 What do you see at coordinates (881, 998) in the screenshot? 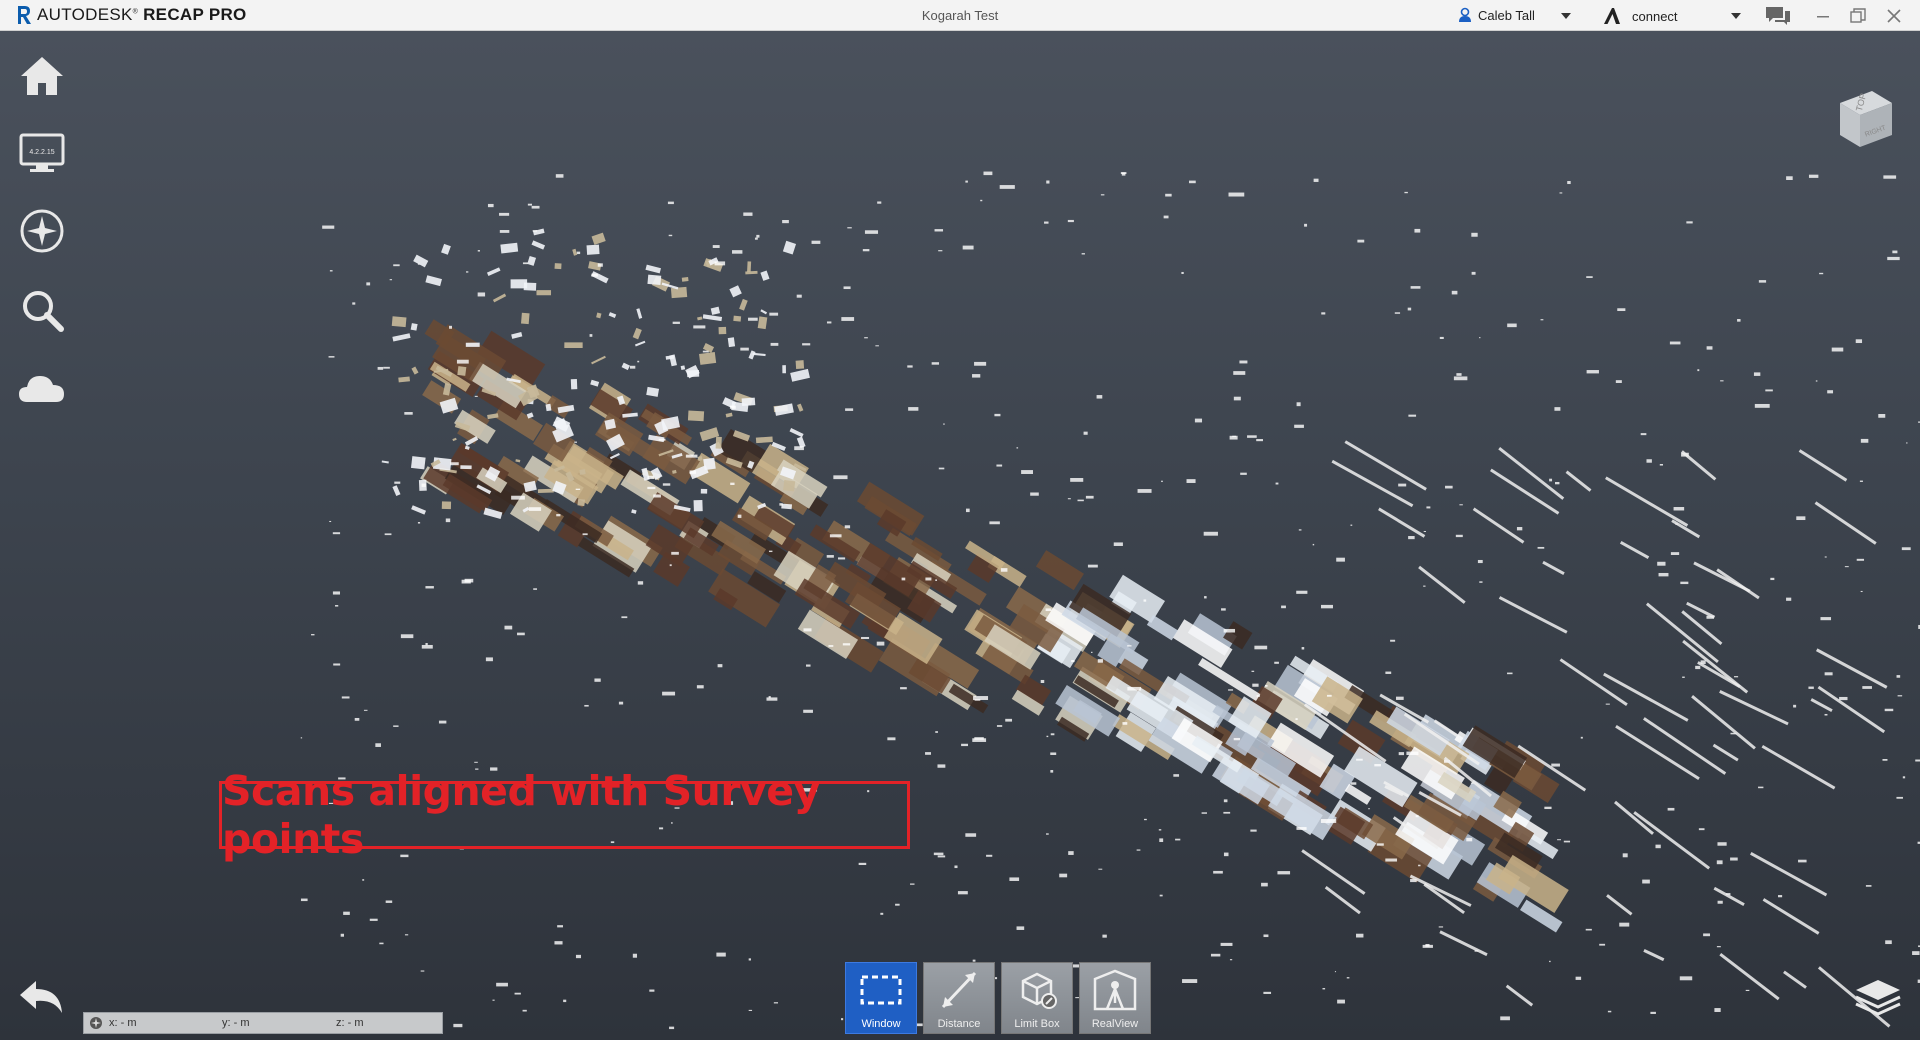
I see `window-select-tool: Window` at bounding box center [881, 998].